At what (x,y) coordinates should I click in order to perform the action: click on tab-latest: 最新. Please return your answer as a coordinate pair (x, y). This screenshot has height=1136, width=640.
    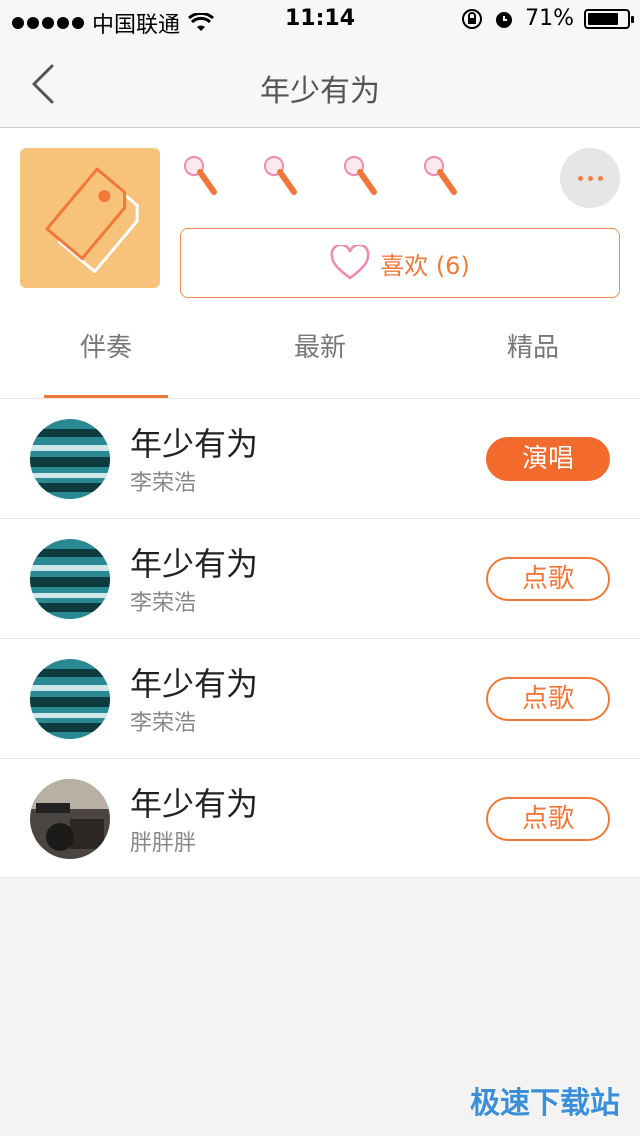
    Looking at the image, I should click on (320, 353).